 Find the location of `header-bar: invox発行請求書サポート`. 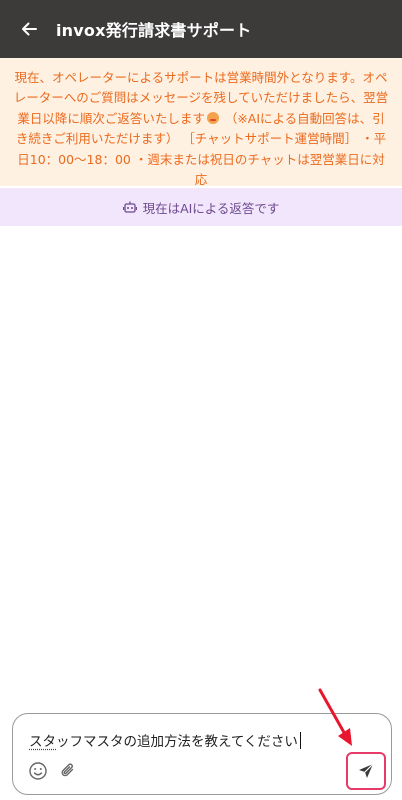

header-bar: invox発行請求書サポート is located at coordinates (201, 29).